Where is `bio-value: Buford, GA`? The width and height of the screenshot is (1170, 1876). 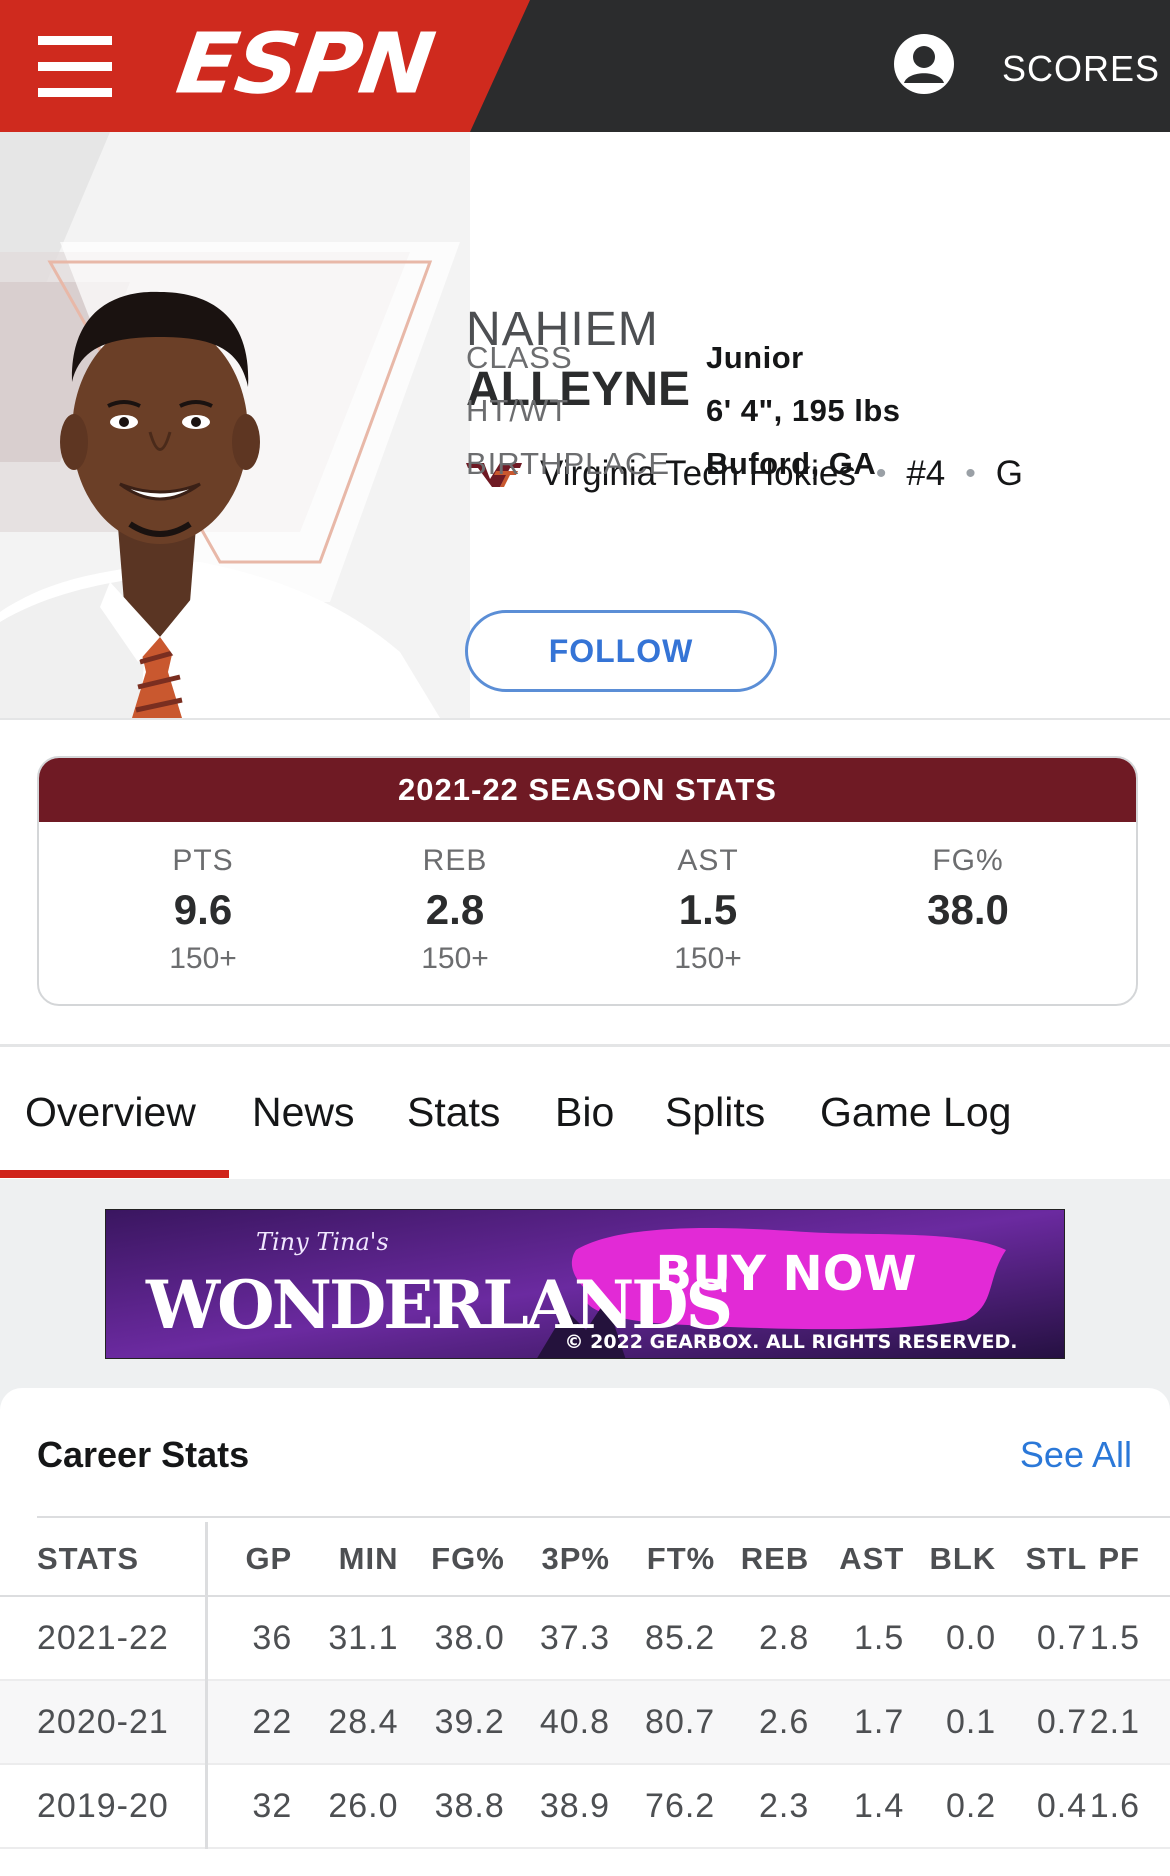
bio-value: Buford, GA is located at coordinates (791, 463).